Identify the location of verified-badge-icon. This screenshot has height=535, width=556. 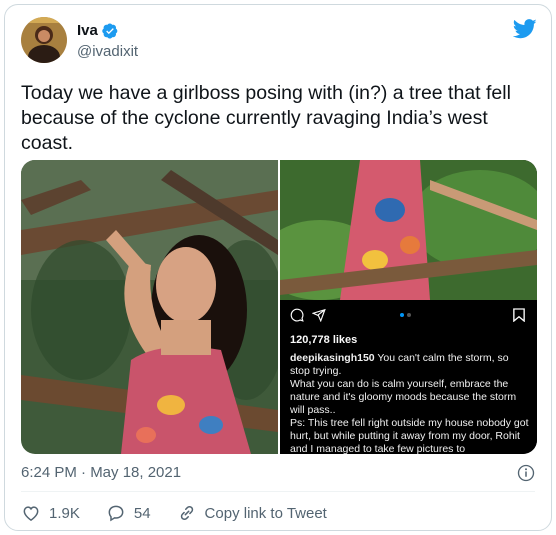
(110, 30).